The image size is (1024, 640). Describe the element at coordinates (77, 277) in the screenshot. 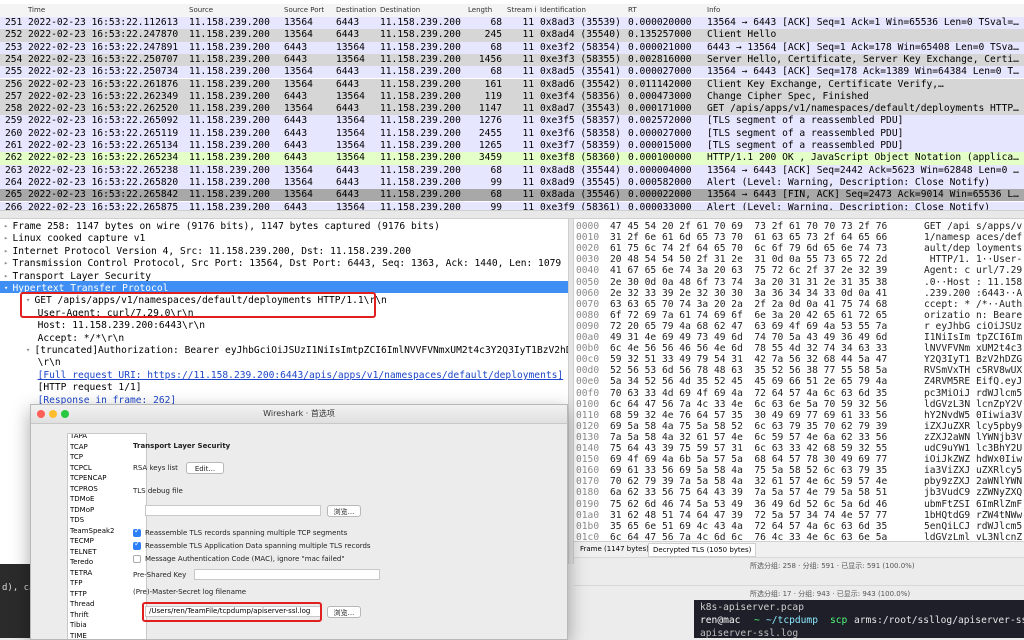

I see `detail-tree-item: ▸ Transport Layer Security` at that location.